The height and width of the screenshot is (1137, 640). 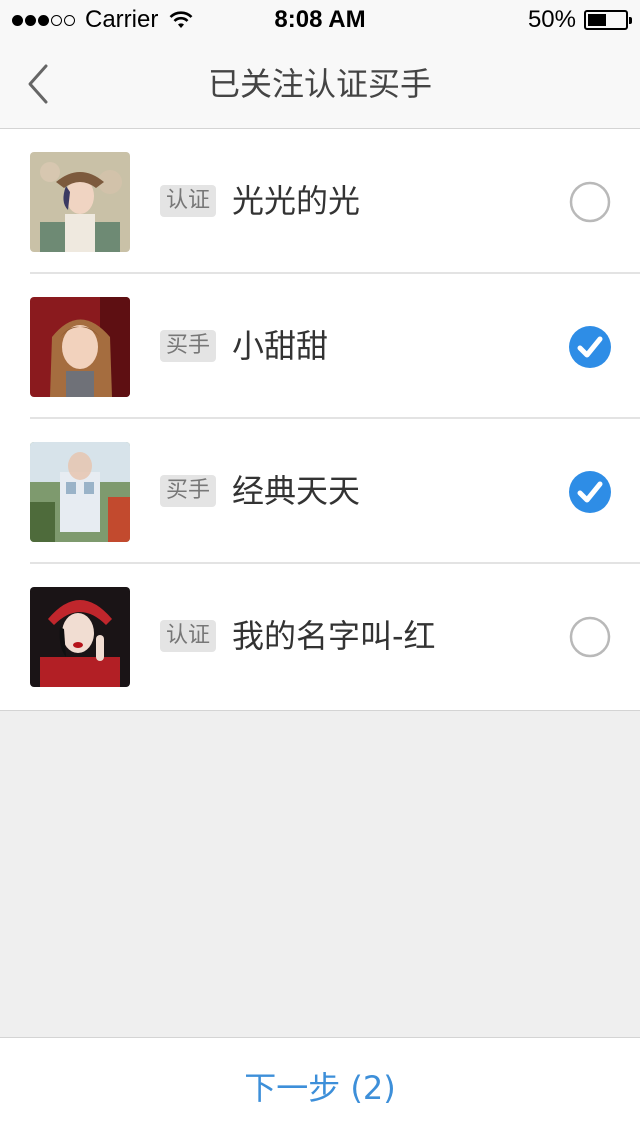 I want to click on next-step-button: 下一步 (2), so click(x=320, y=1088).